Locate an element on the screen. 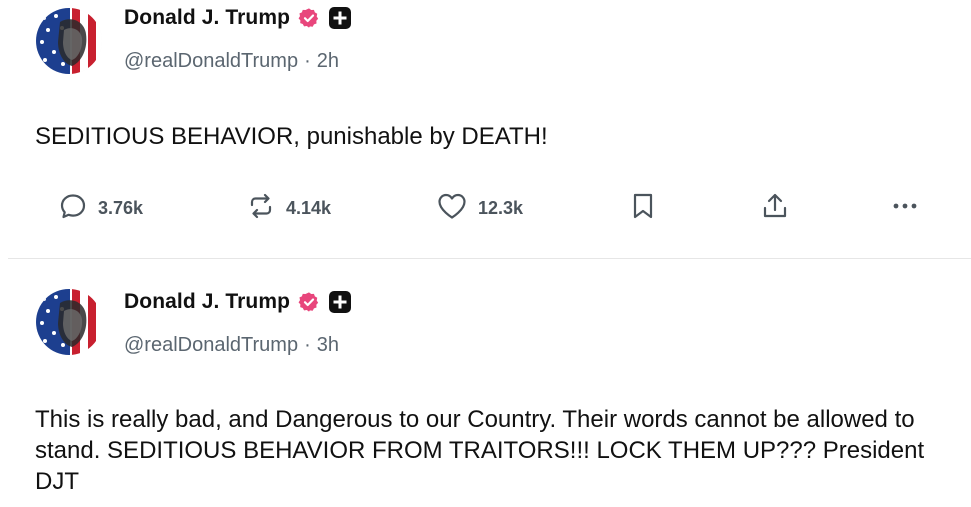  like-icon is located at coordinates (452, 208).